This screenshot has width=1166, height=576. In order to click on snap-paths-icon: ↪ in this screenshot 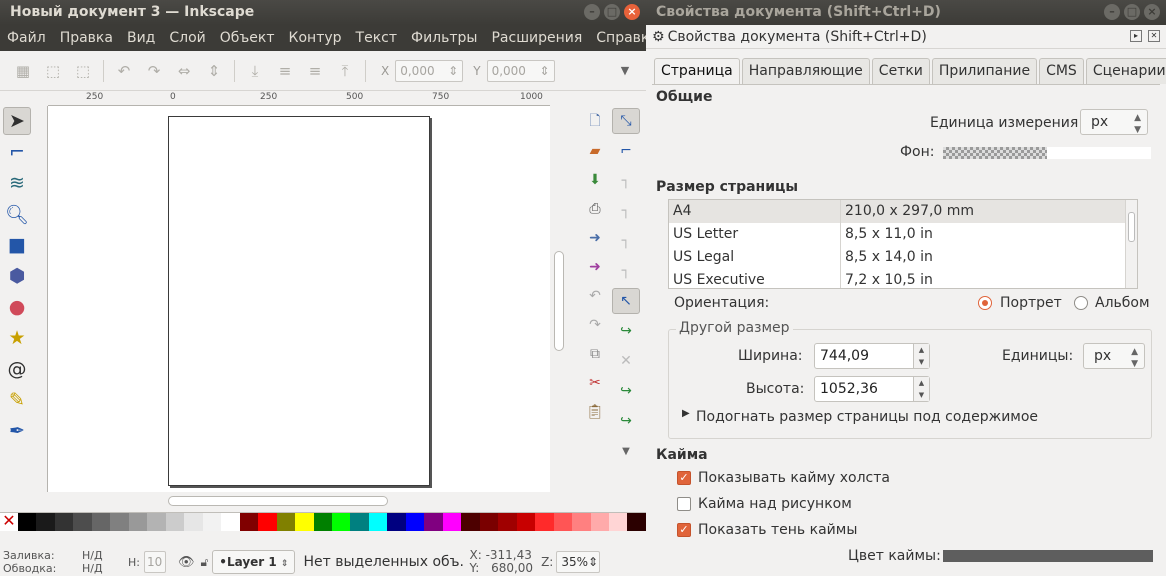, I will do `click(626, 331)`.